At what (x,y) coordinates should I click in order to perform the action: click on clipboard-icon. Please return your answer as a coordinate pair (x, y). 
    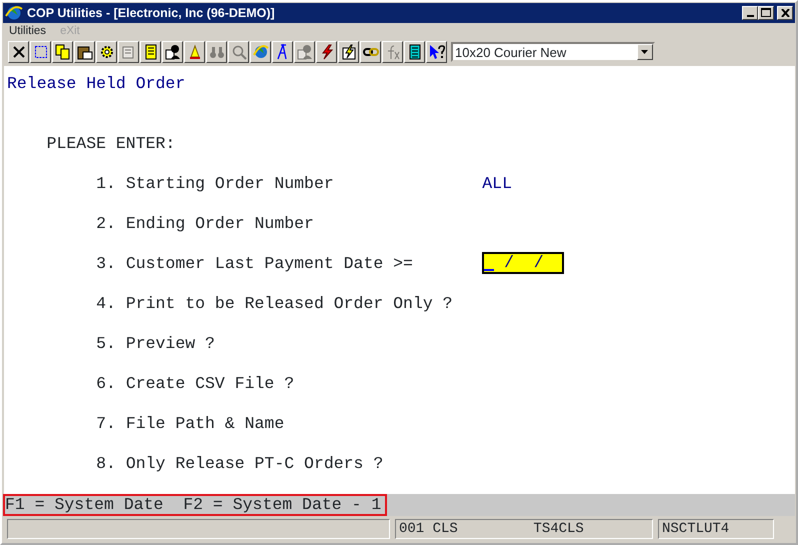
    Looking at the image, I should click on (84, 52).